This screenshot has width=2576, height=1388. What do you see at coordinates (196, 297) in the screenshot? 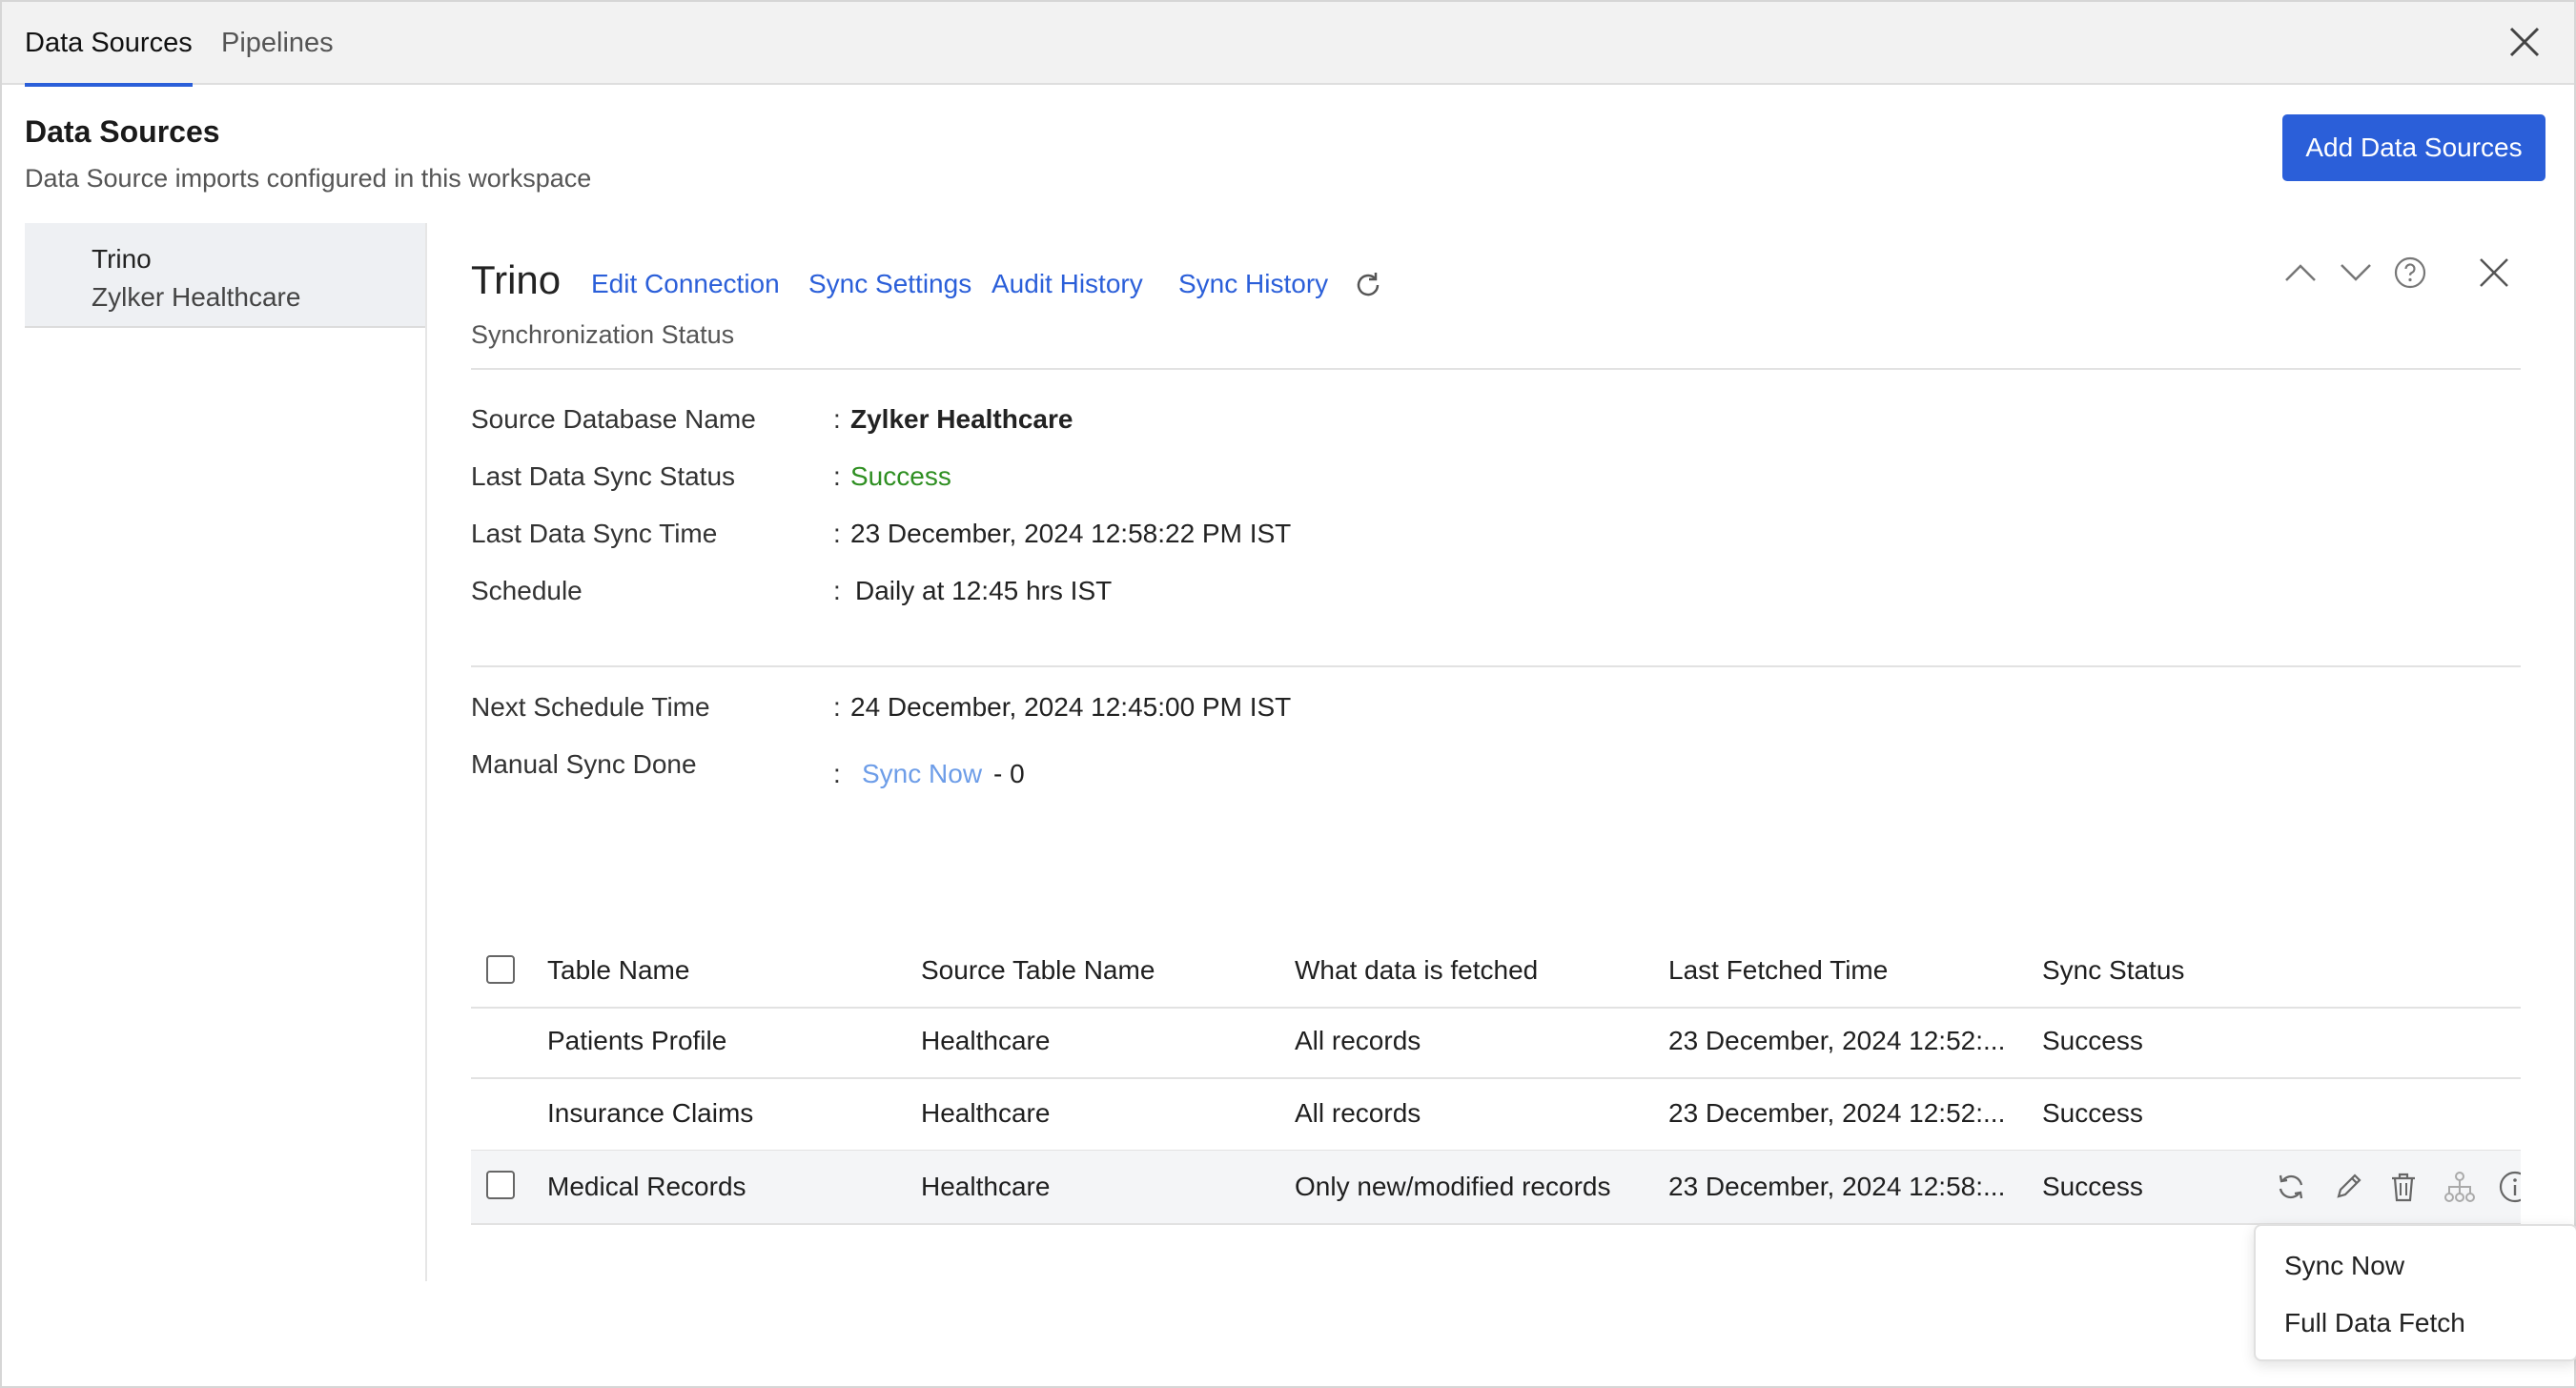
I see `source-database: Zylker Healthcare` at bounding box center [196, 297].